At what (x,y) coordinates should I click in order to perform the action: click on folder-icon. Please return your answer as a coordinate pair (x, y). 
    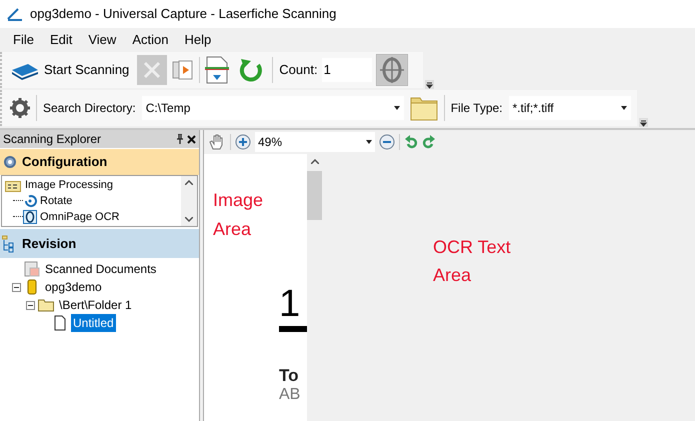
    Looking at the image, I should click on (46, 305).